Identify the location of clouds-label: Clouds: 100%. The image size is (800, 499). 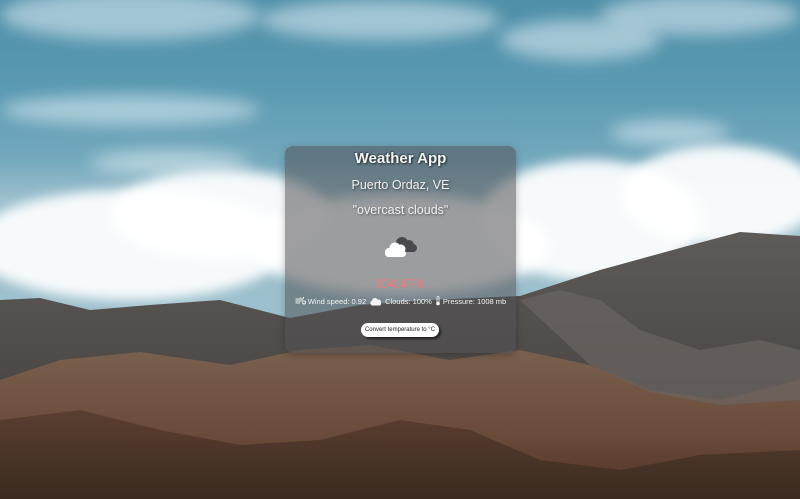
(408, 301).